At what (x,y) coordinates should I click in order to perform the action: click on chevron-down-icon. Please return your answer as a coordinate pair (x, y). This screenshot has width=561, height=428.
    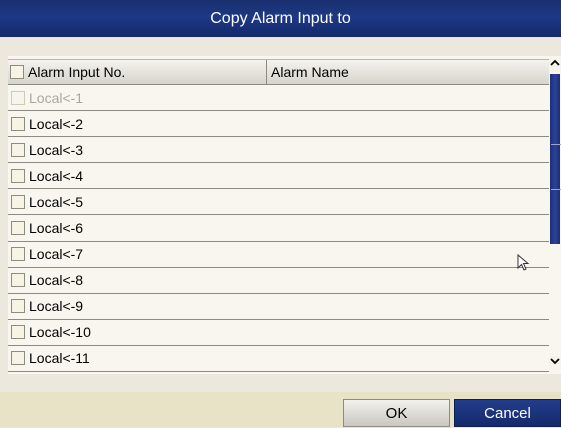
    Looking at the image, I should click on (555, 363).